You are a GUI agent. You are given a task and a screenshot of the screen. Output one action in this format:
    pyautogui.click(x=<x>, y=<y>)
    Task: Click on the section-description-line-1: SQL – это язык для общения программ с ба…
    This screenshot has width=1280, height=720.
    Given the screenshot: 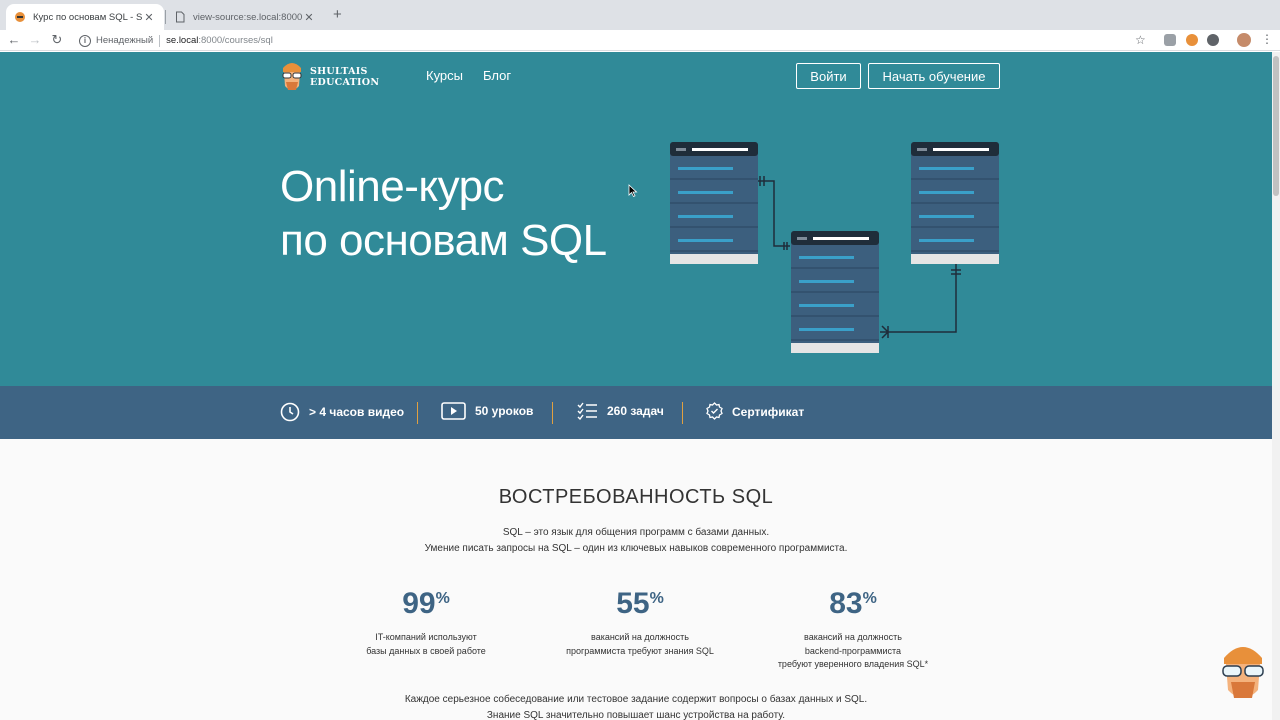 What is the action you would take?
    pyautogui.click(x=636, y=532)
    